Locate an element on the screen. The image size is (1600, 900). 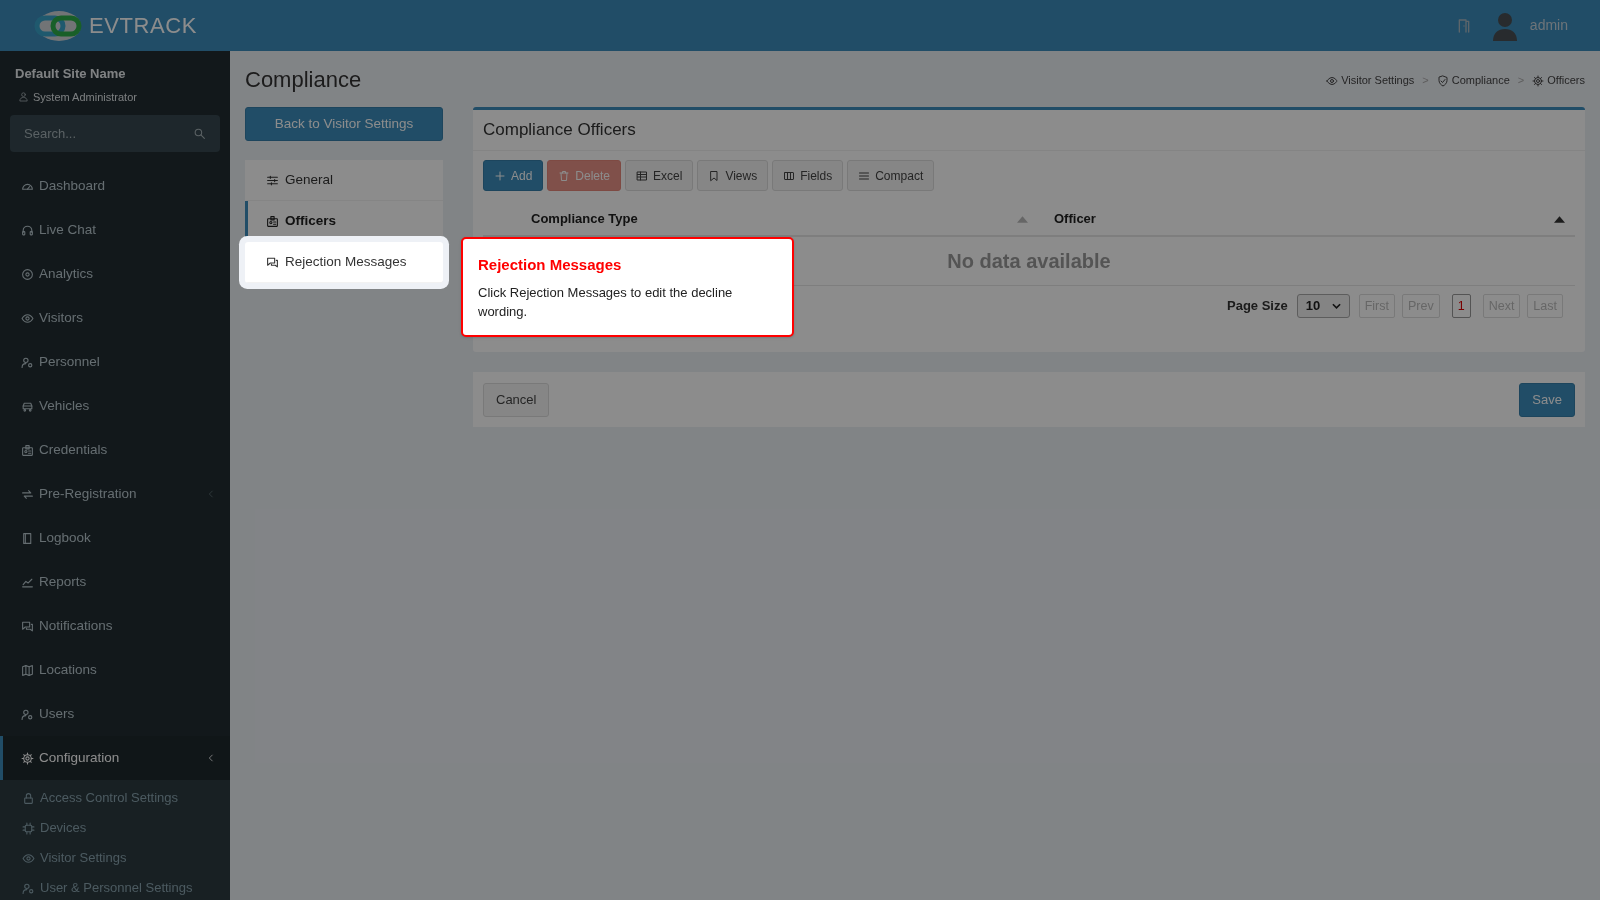
pagination-button: 1 is located at coordinates (1461, 306).